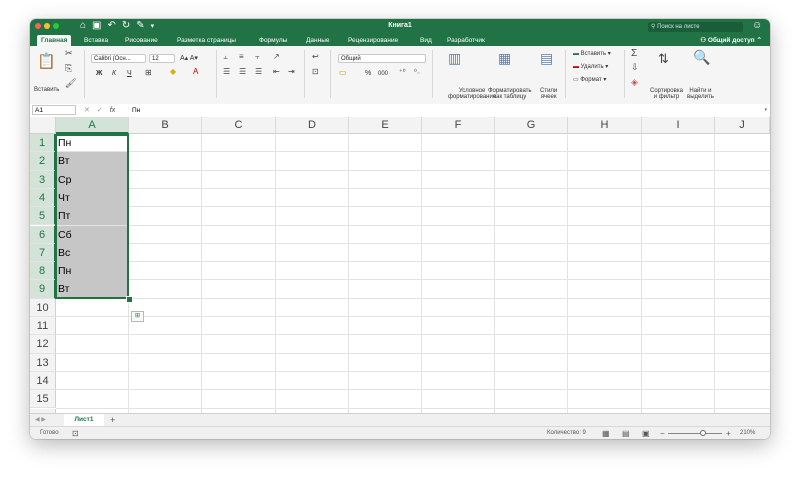 The image size is (800, 477). I want to click on format-painter-icon: 🖌, so click(70, 83).